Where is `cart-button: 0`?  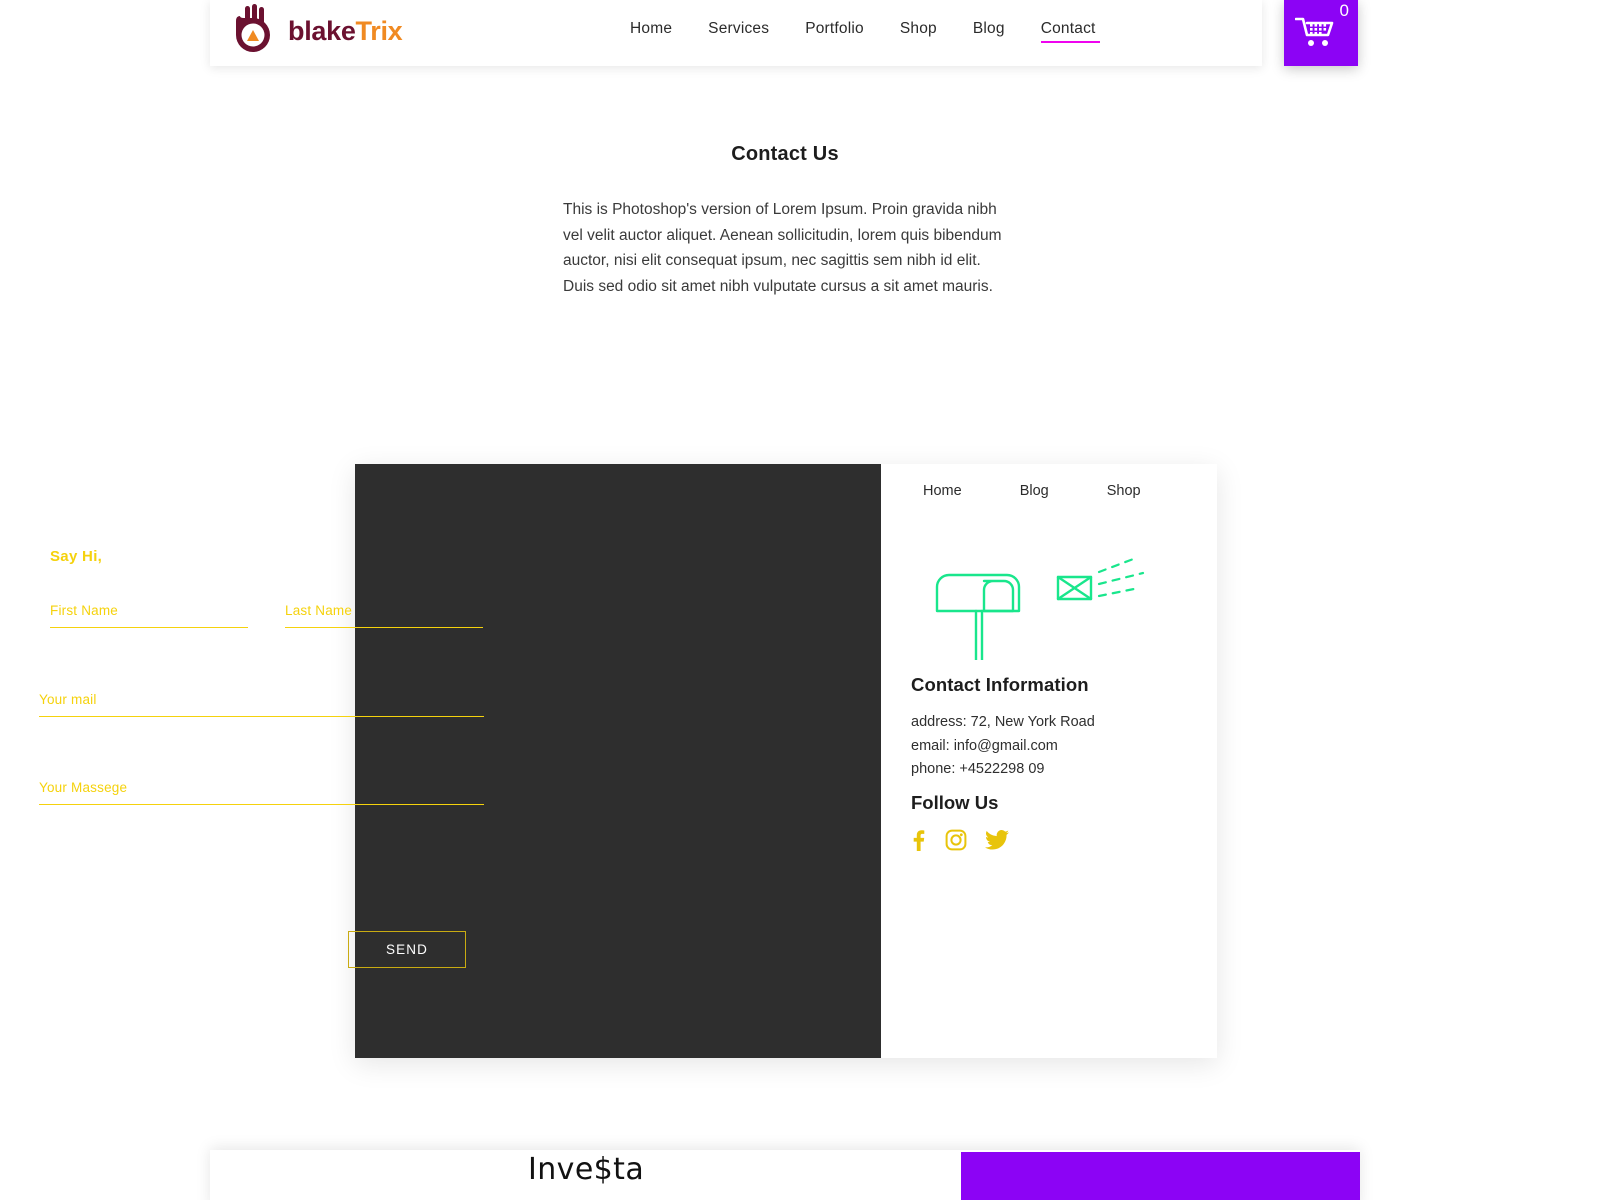 cart-button: 0 is located at coordinates (1321, 33).